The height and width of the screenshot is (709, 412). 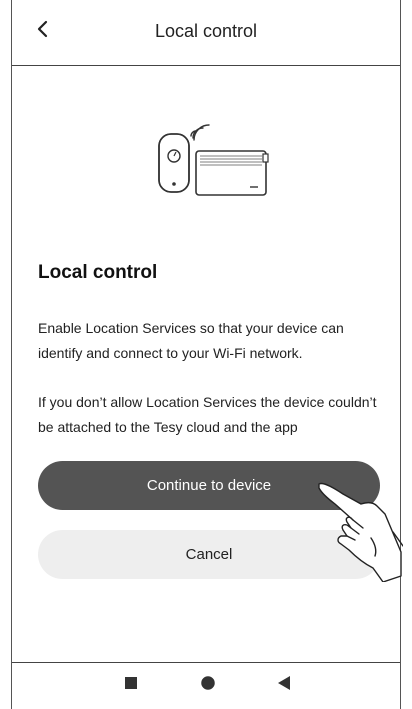 I want to click on header-bar: Local control, so click(x=206, y=33).